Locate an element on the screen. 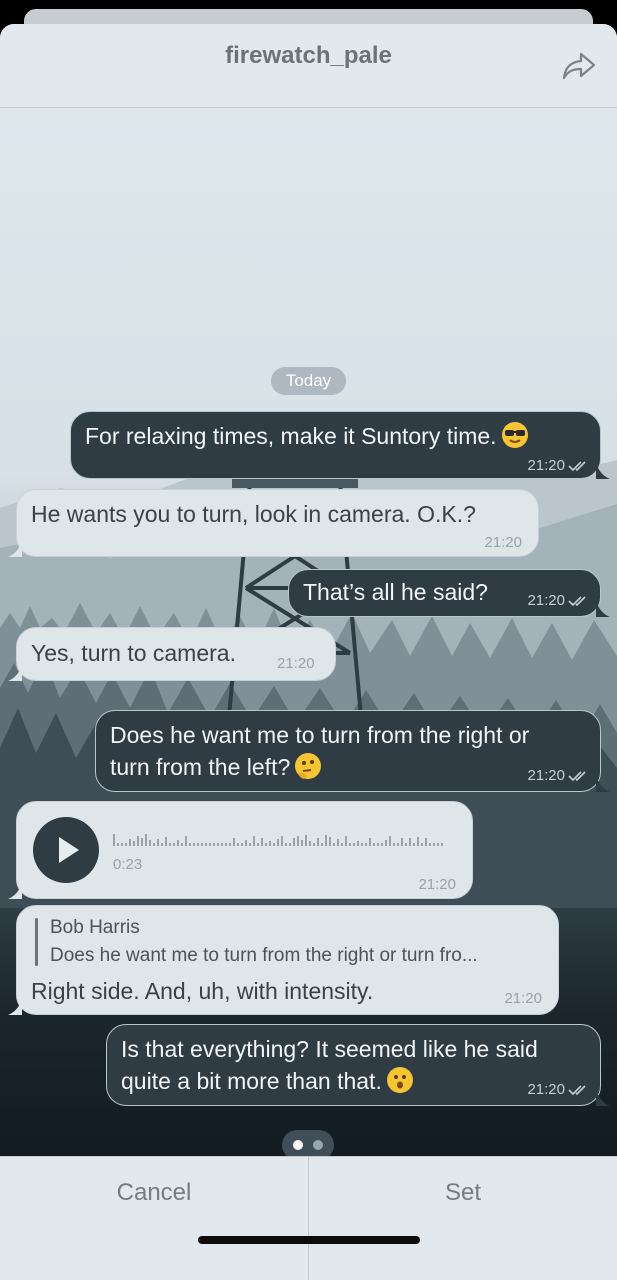  share-arrow-icon is located at coordinates (579, 66).